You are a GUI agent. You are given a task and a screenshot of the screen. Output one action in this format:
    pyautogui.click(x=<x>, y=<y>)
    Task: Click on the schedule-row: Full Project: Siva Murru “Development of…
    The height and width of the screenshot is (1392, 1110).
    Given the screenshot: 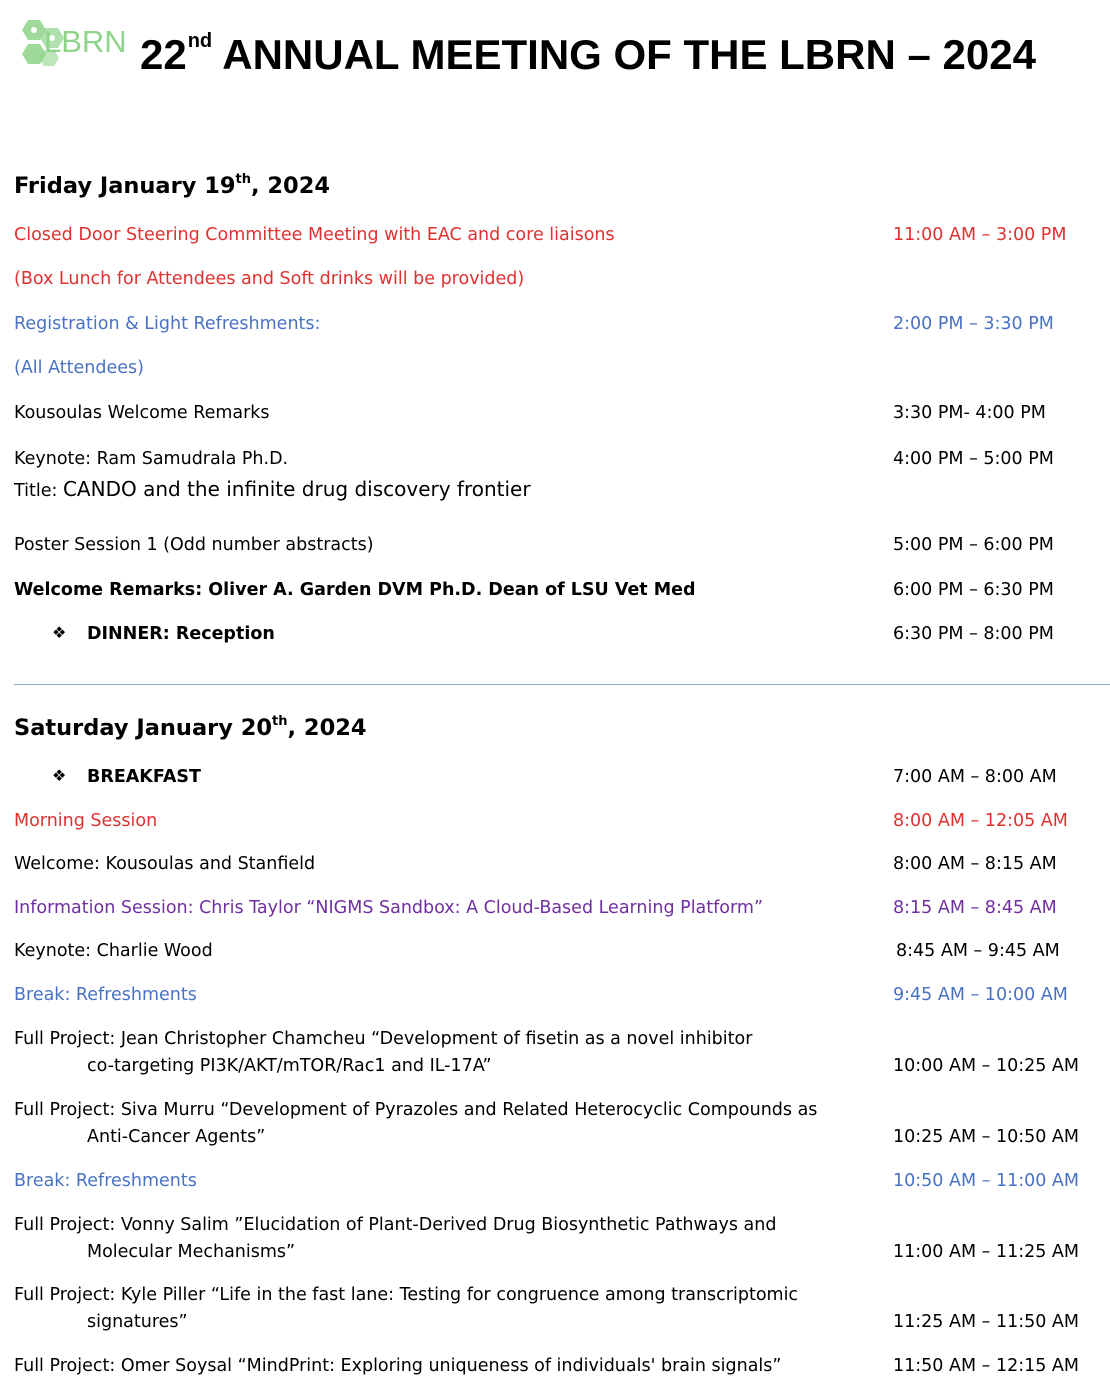 What is the action you would take?
    pyautogui.click(x=547, y=1123)
    